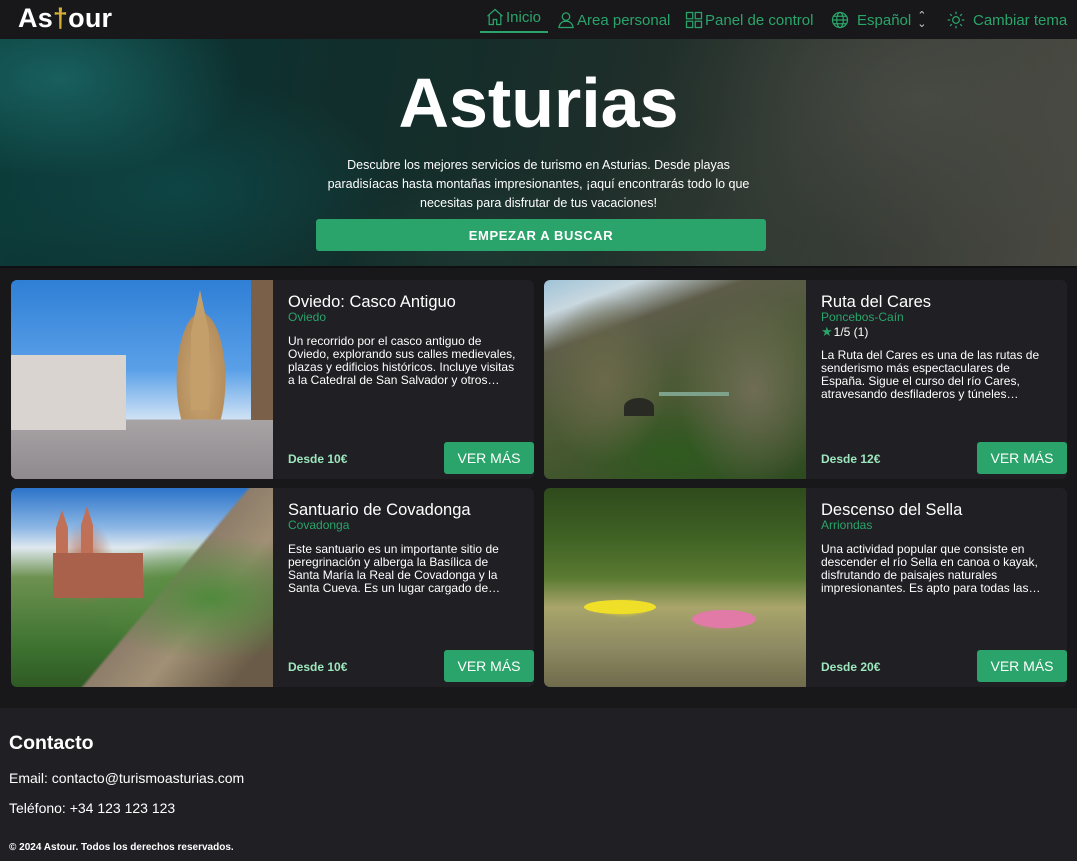  I want to click on footer-phone: Teléfono: +34 123 123 123, so click(92, 808).